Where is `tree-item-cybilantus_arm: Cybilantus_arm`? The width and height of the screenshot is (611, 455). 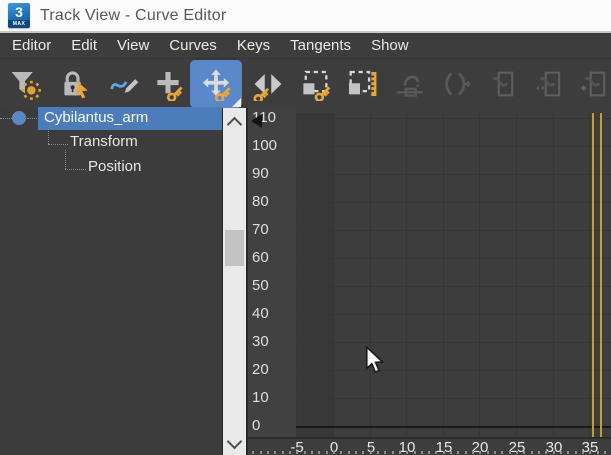 tree-item-cybilantus_arm: Cybilantus_arm is located at coordinates (96, 117).